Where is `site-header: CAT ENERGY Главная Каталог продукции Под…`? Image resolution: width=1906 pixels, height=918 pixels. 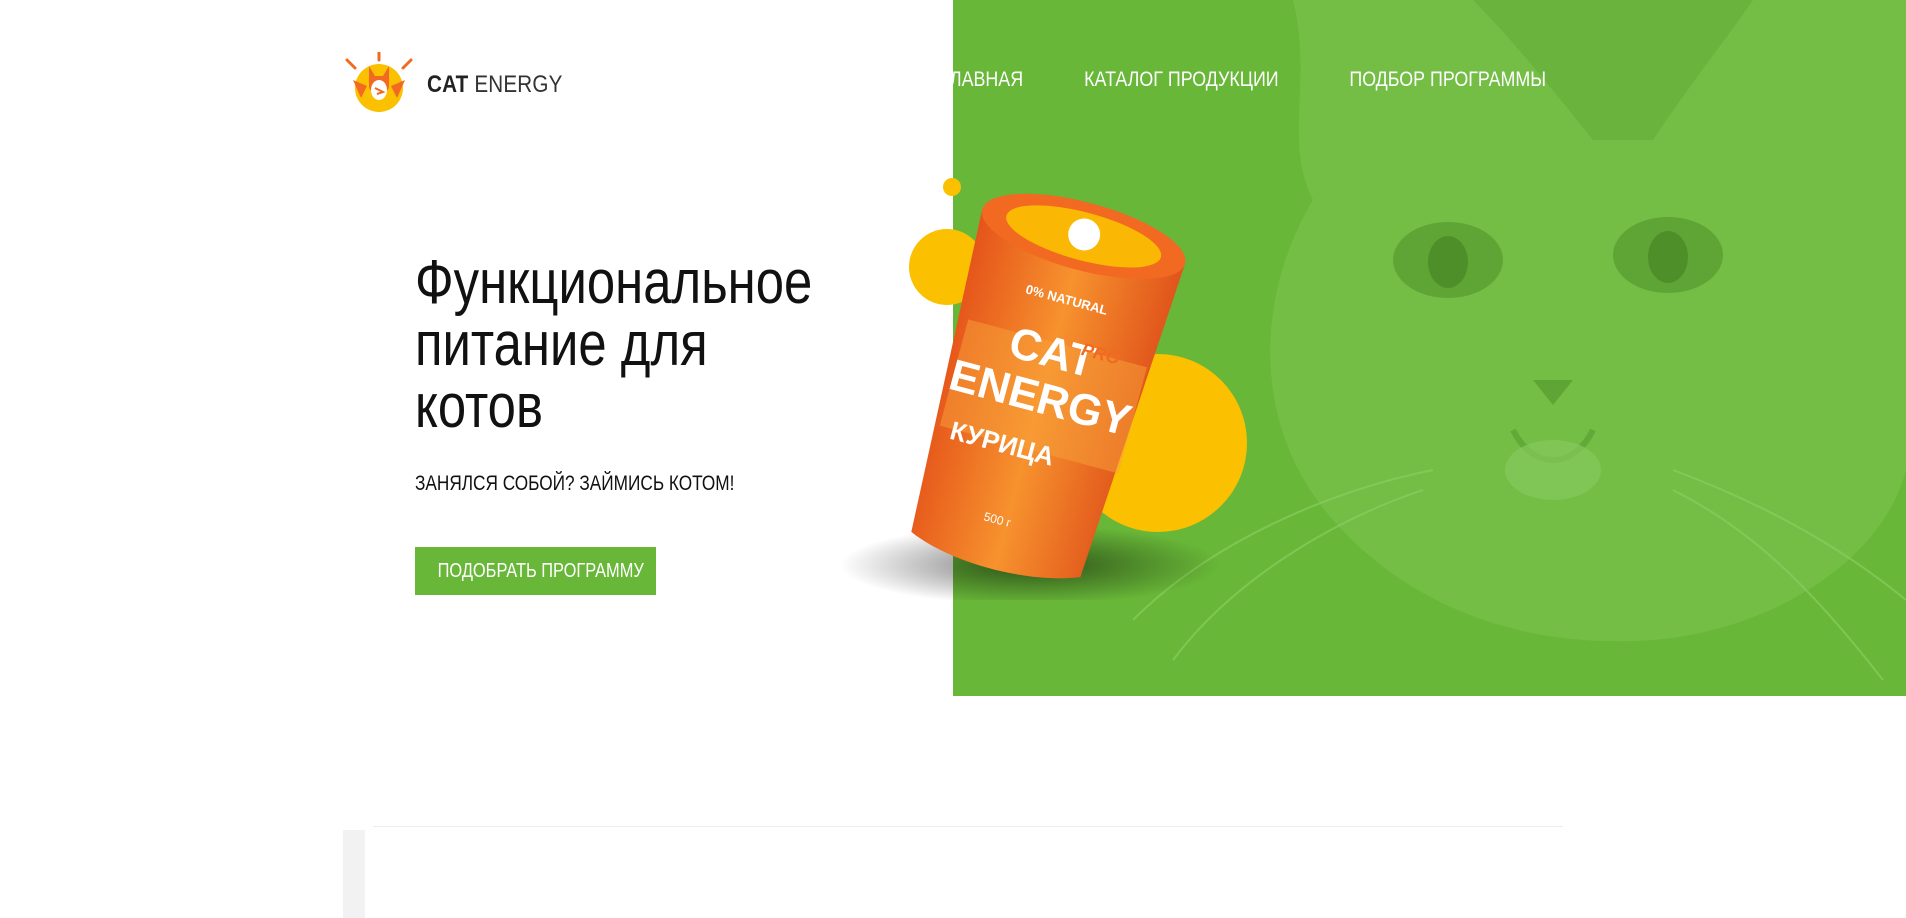 site-header: CAT ENERGY Главная Каталог продукции Под… is located at coordinates (953, 87).